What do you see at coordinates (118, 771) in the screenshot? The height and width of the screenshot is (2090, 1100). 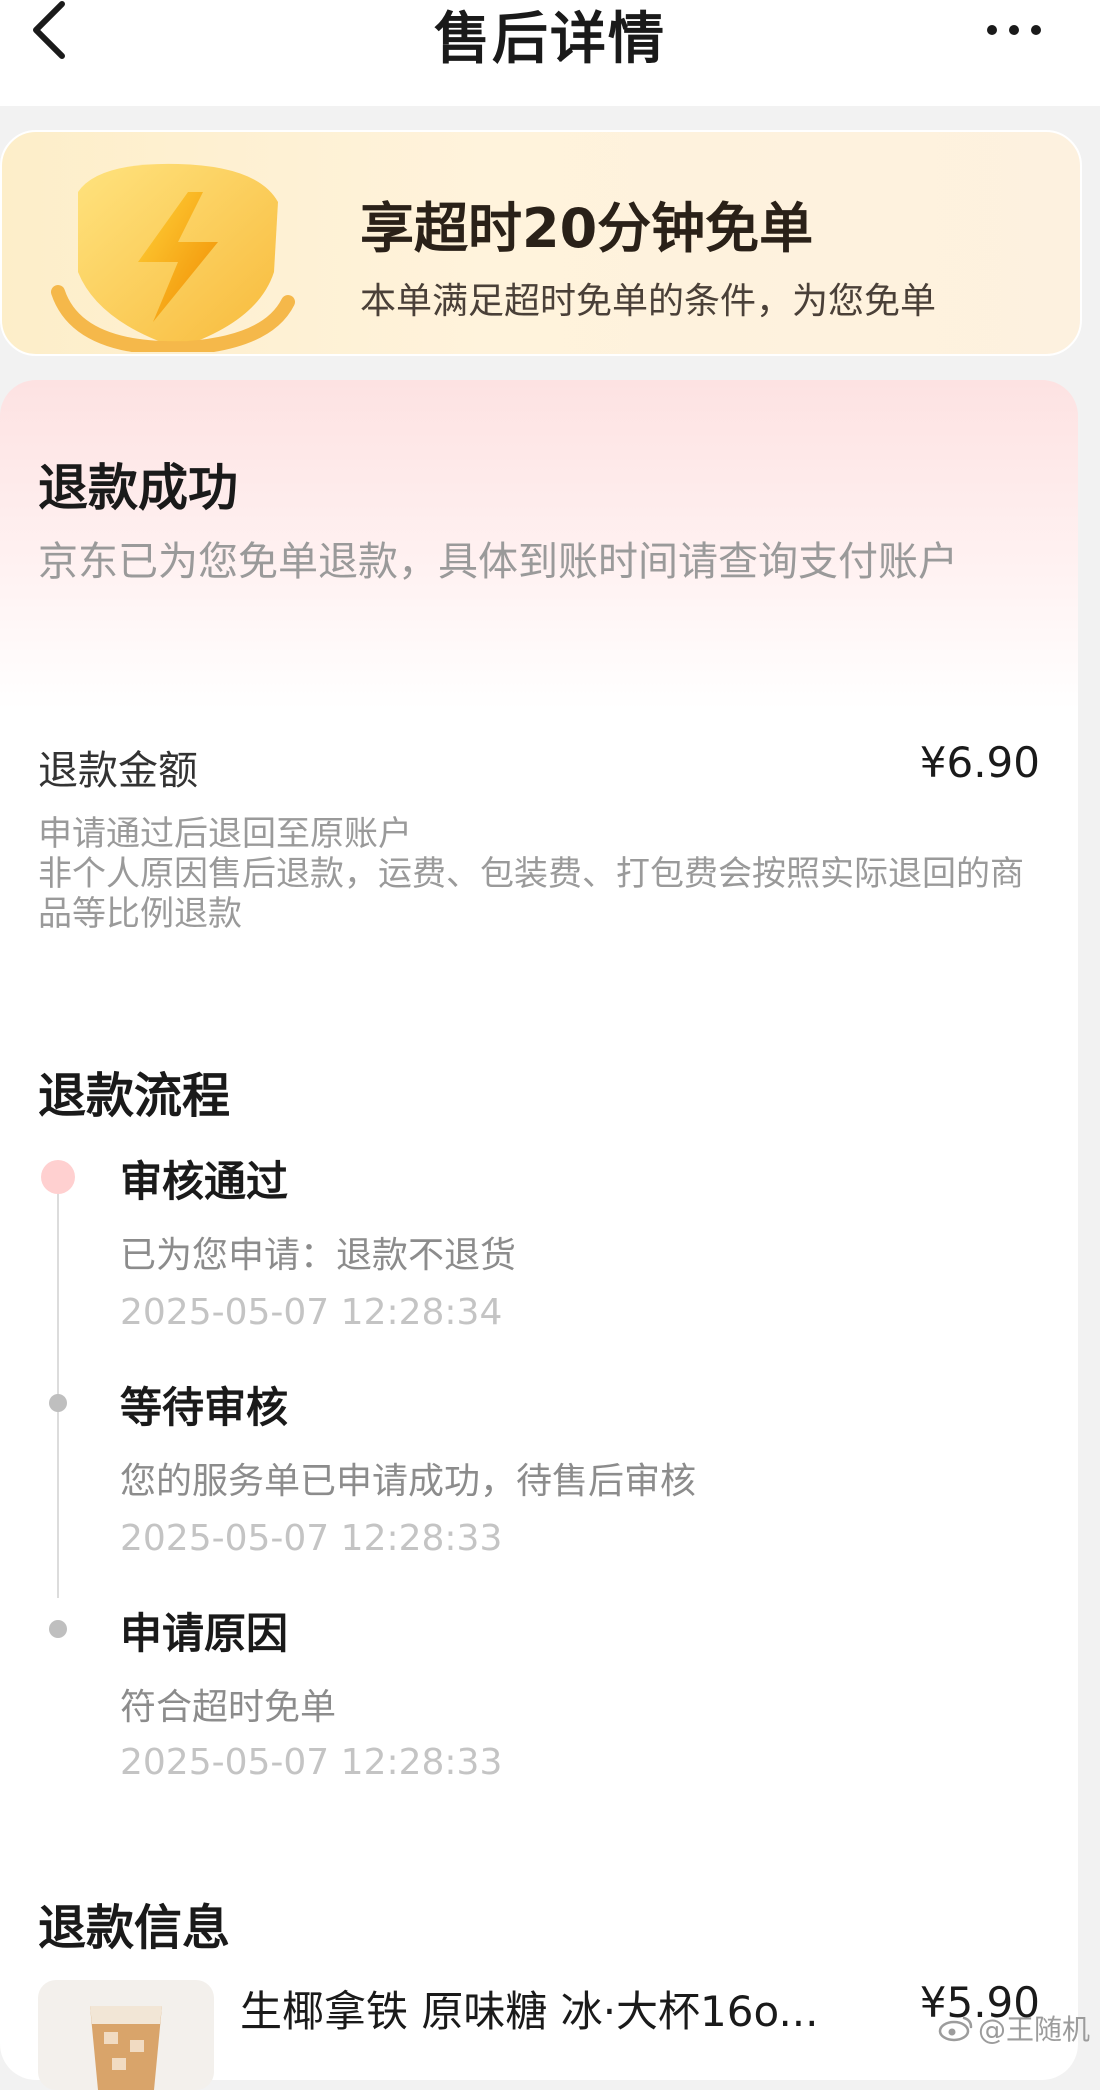 I see `refund-amount-label: 退款金额` at bounding box center [118, 771].